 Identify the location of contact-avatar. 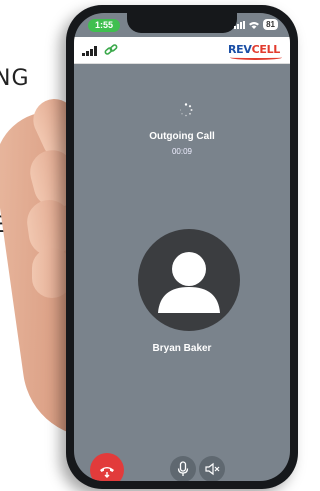
(189, 280).